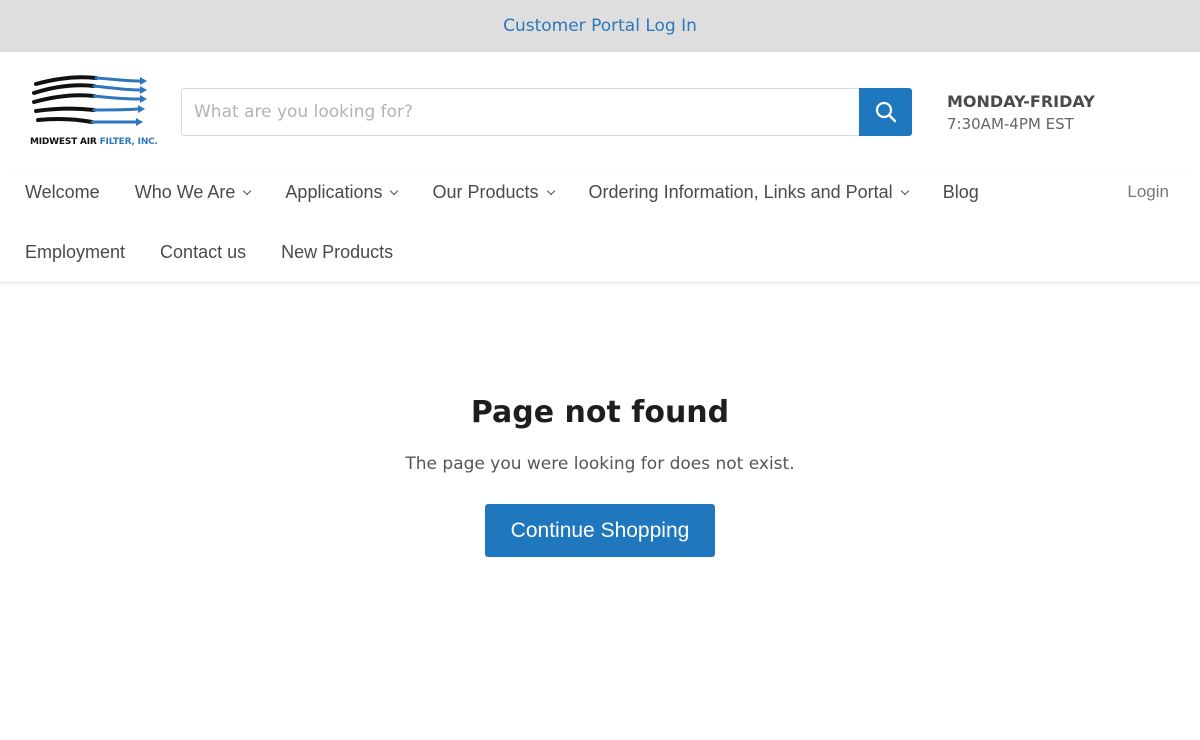 The image size is (1200, 740). I want to click on hours-time: 7:30AM-4PM EST, so click(1010, 124).